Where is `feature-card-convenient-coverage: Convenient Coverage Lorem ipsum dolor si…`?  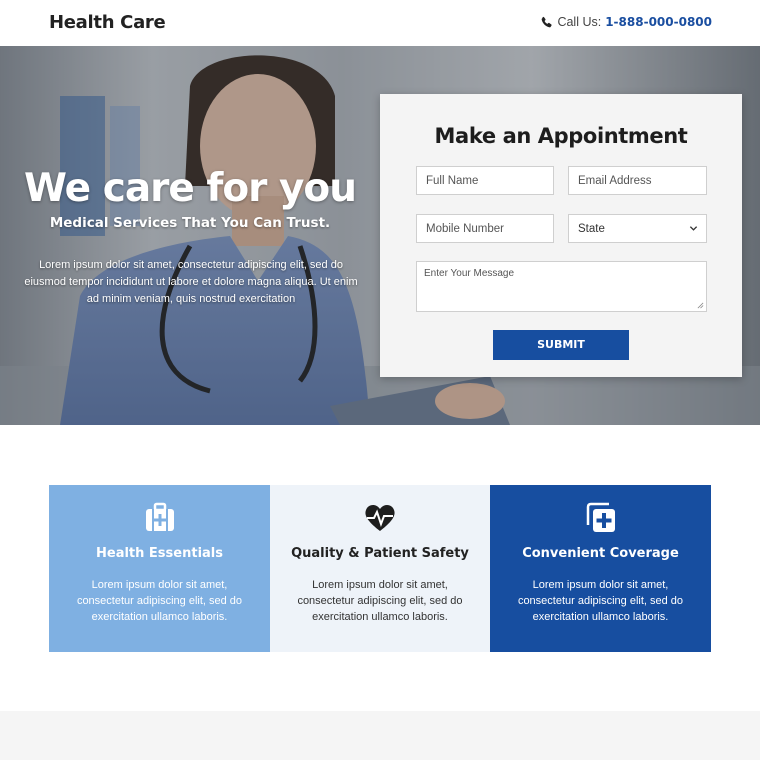 feature-card-convenient-coverage: Convenient Coverage Lorem ipsum dolor si… is located at coordinates (600, 568).